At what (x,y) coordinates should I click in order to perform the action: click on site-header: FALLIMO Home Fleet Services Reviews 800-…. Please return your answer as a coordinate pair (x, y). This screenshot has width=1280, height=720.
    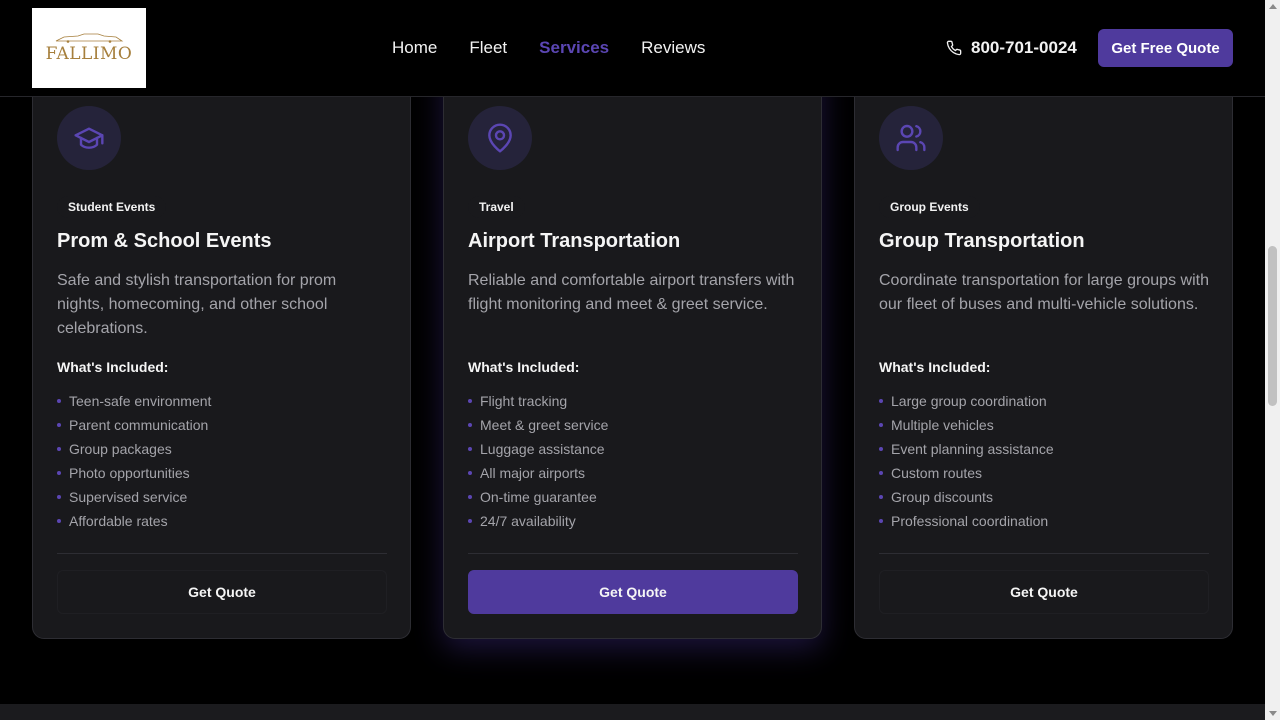
    Looking at the image, I should click on (632, 48).